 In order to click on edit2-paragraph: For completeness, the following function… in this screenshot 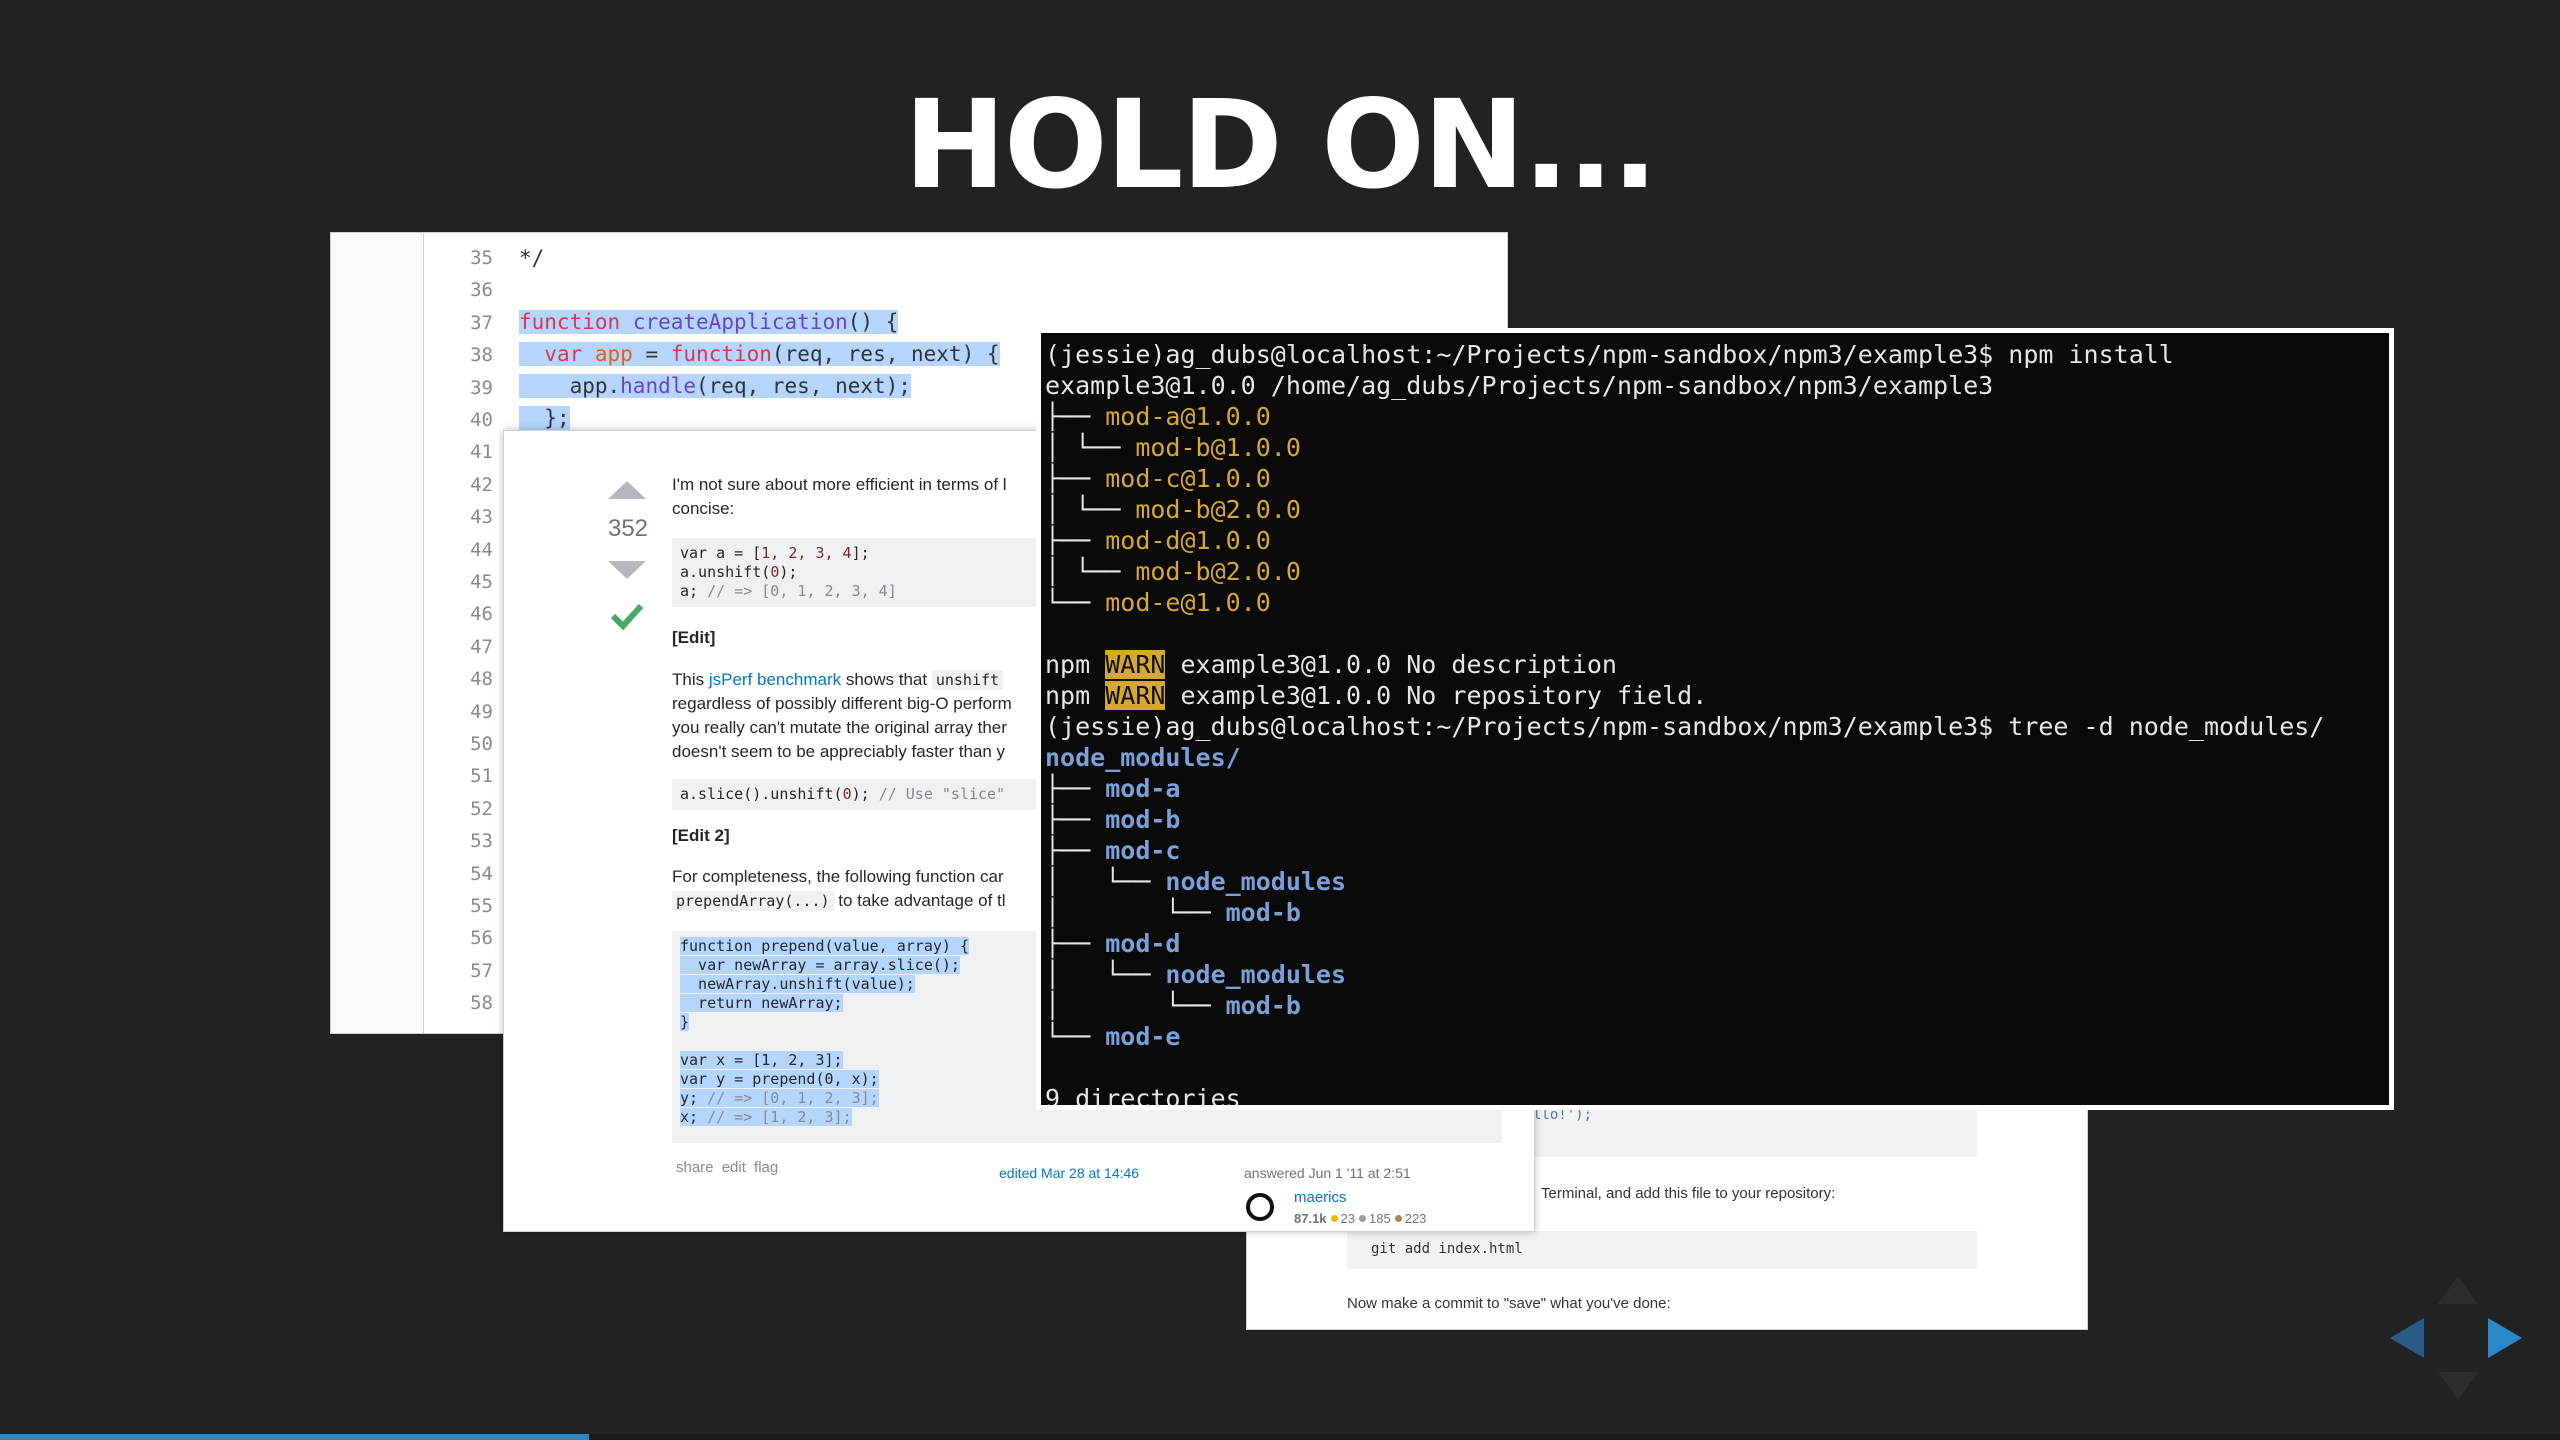, I will do `click(839, 889)`.